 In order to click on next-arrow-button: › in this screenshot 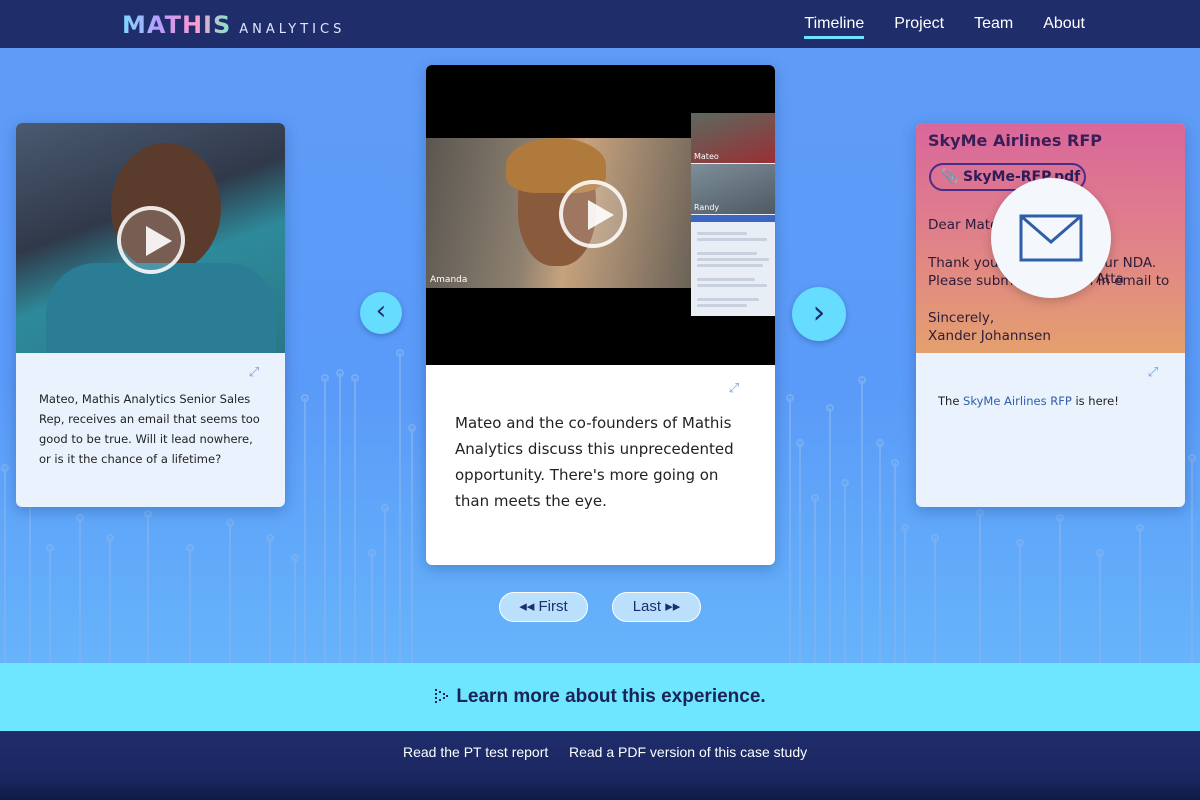, I will do `click(819, 314)`.